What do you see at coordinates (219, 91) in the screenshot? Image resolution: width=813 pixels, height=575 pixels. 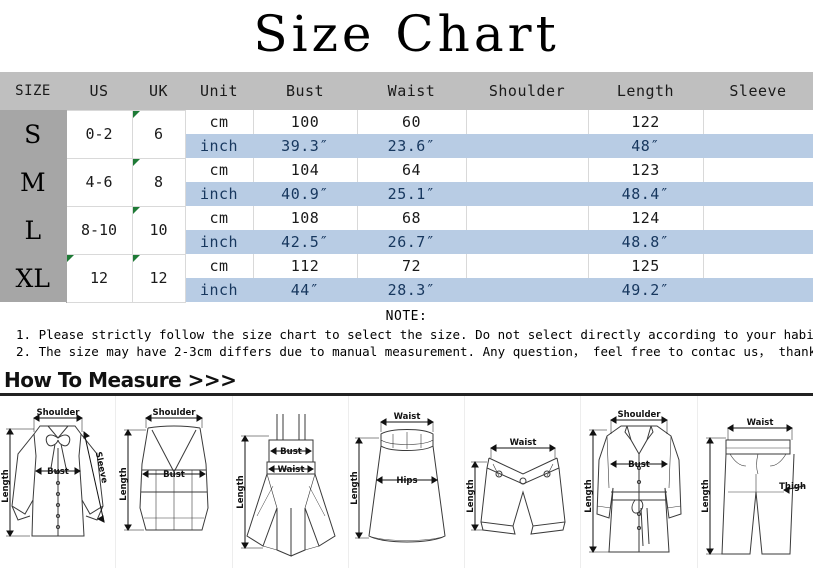 I see `column-header-unit: Unit` at bounding box center [219, 91].